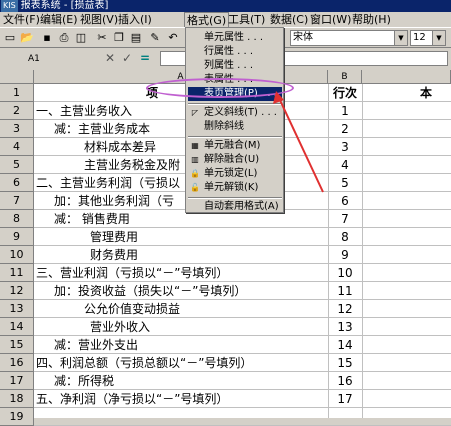 The width and height of the screenshot is (451, 426). Describe the element at coordinates (301, 145) in the screenshot. I see `arrow-line` at that location.